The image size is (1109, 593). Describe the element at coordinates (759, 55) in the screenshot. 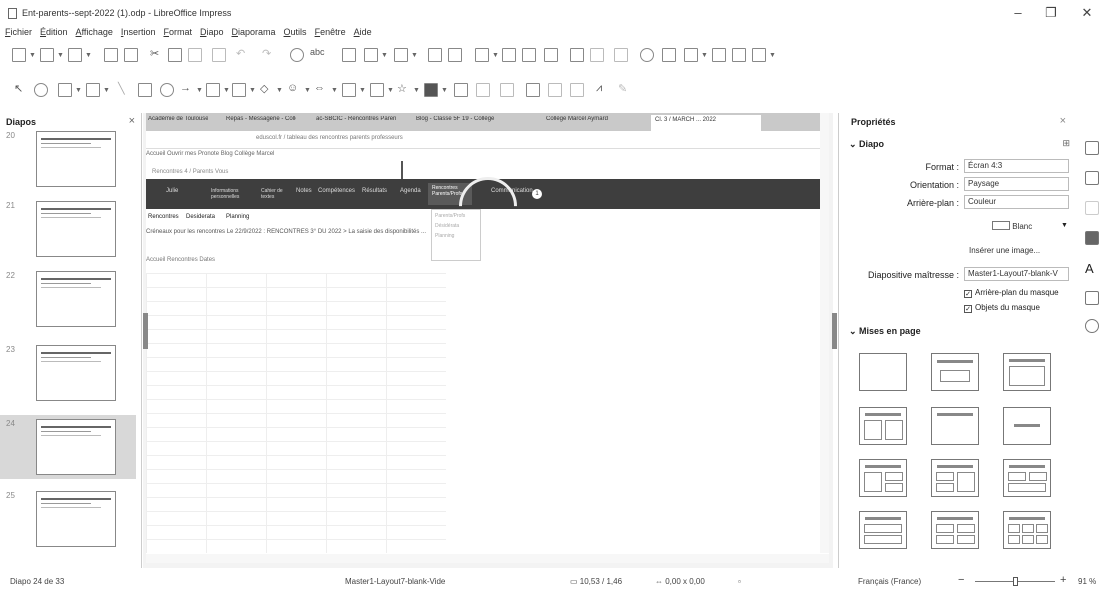

I see `slide-layout-icon` at that location.